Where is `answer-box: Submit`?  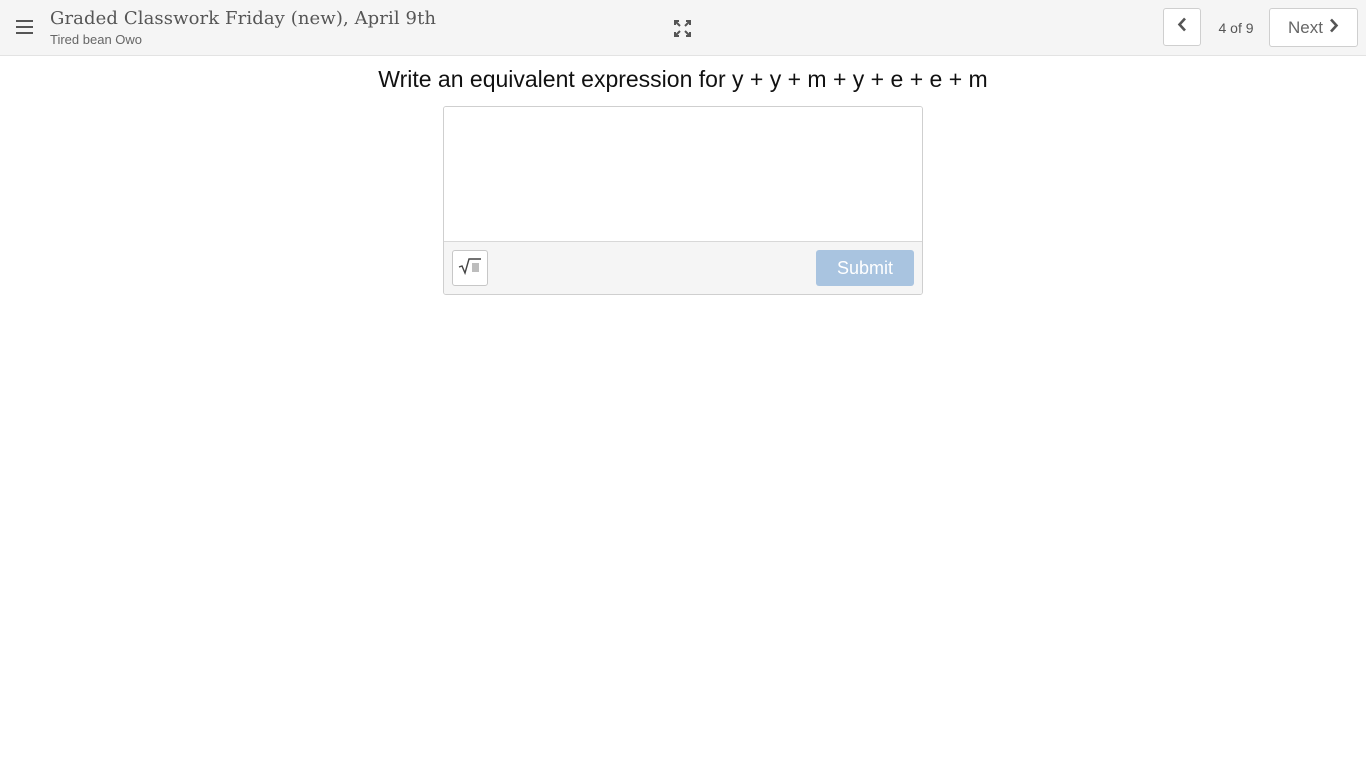 answer-box: Submit is located at coordinates (683, 200).